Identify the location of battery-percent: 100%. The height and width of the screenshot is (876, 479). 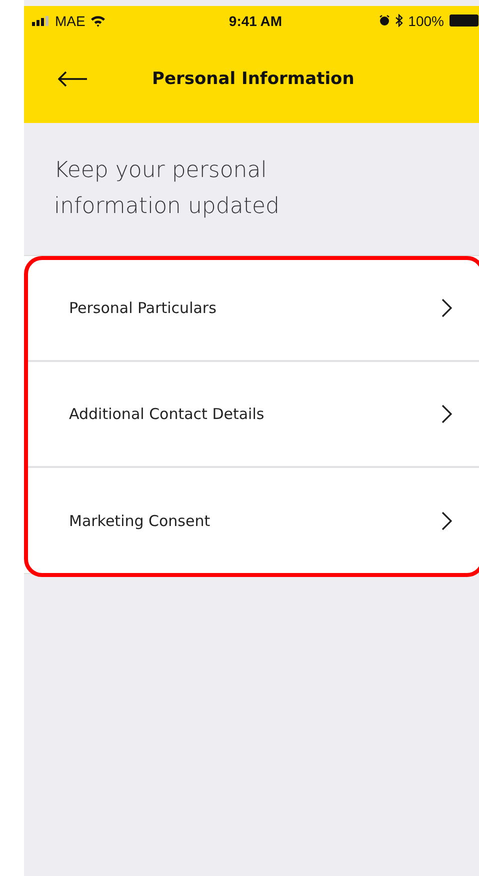
(426, 20).